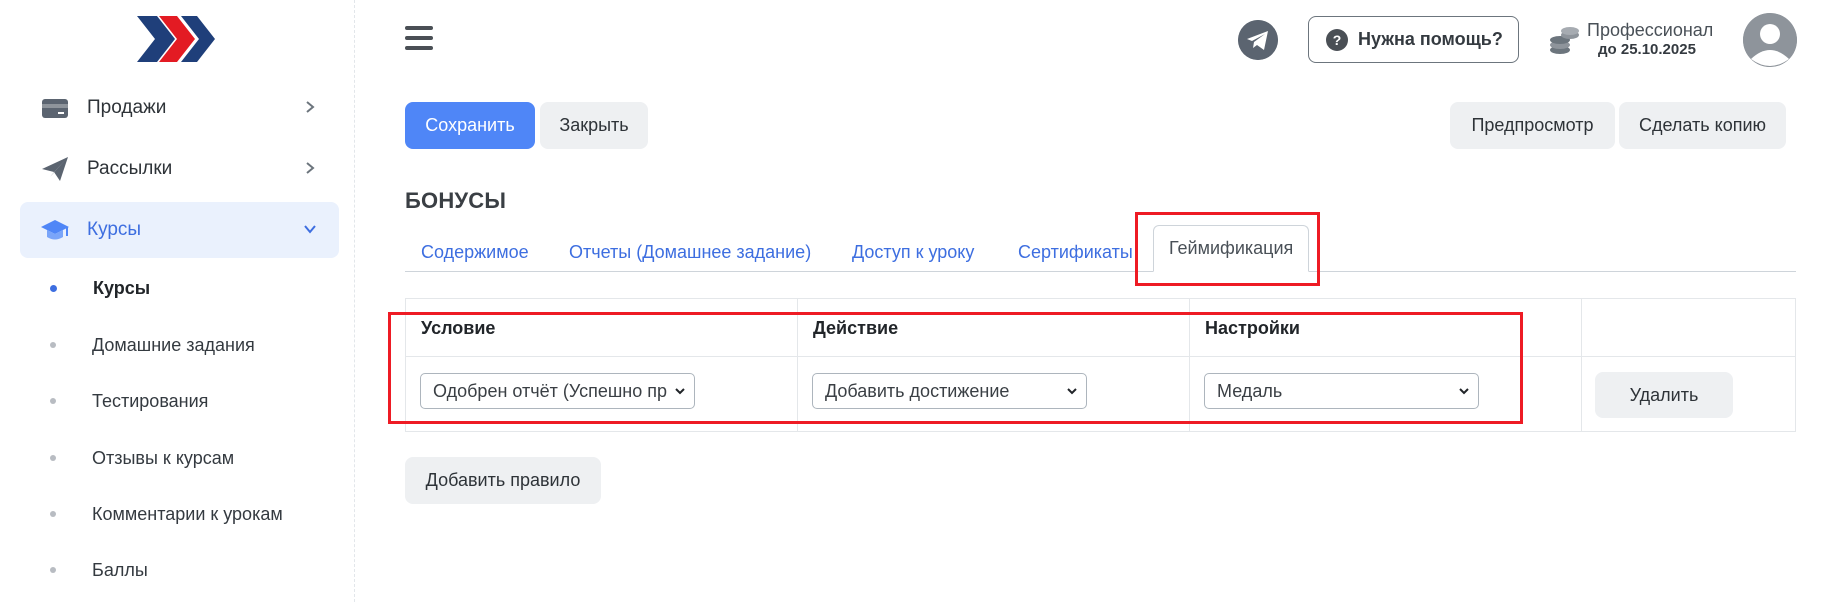 The width and height of the screenshot is (1837, 602). I want to click on delete-rule-button: Удалить, so click(1664, 395).